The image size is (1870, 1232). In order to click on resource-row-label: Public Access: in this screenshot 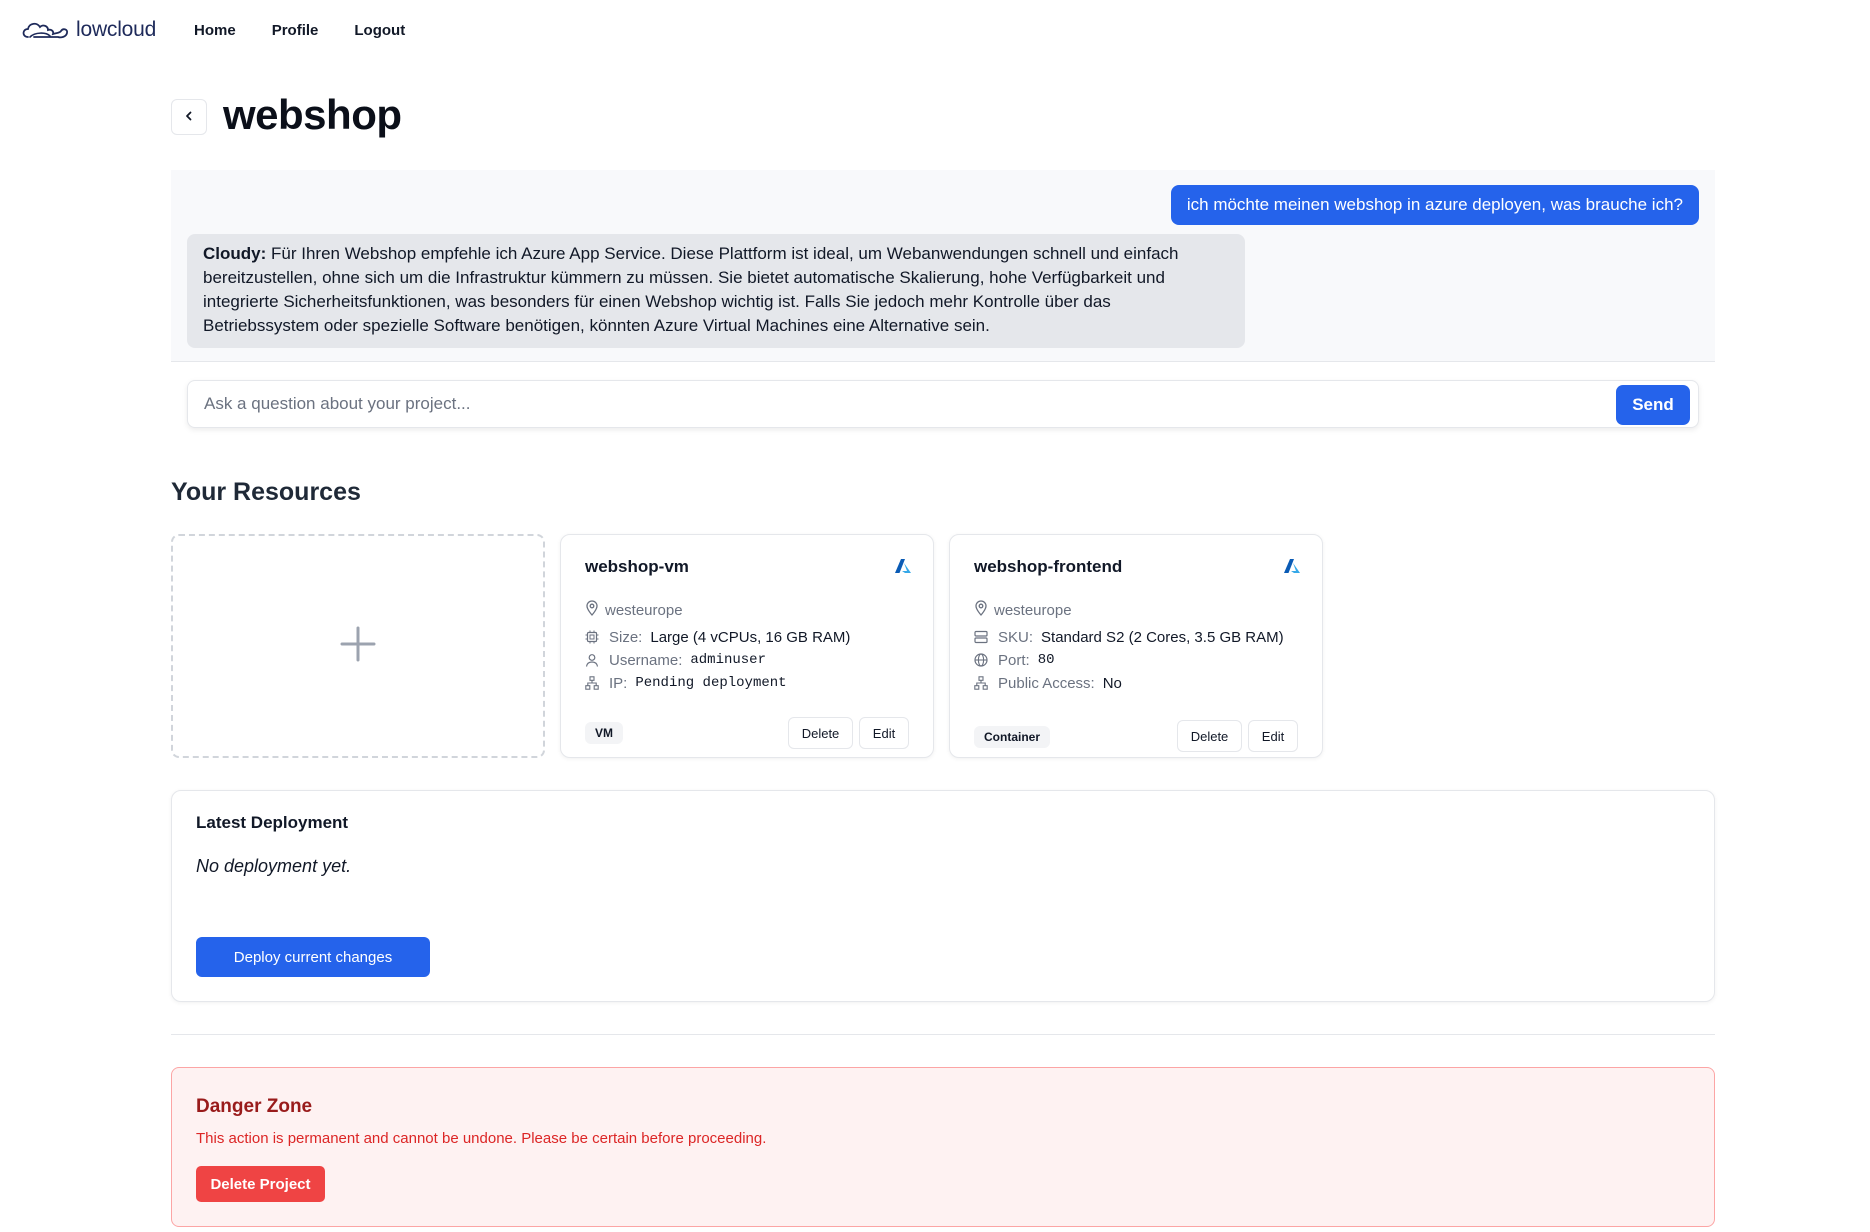, I will do `click(1046, 683)`.